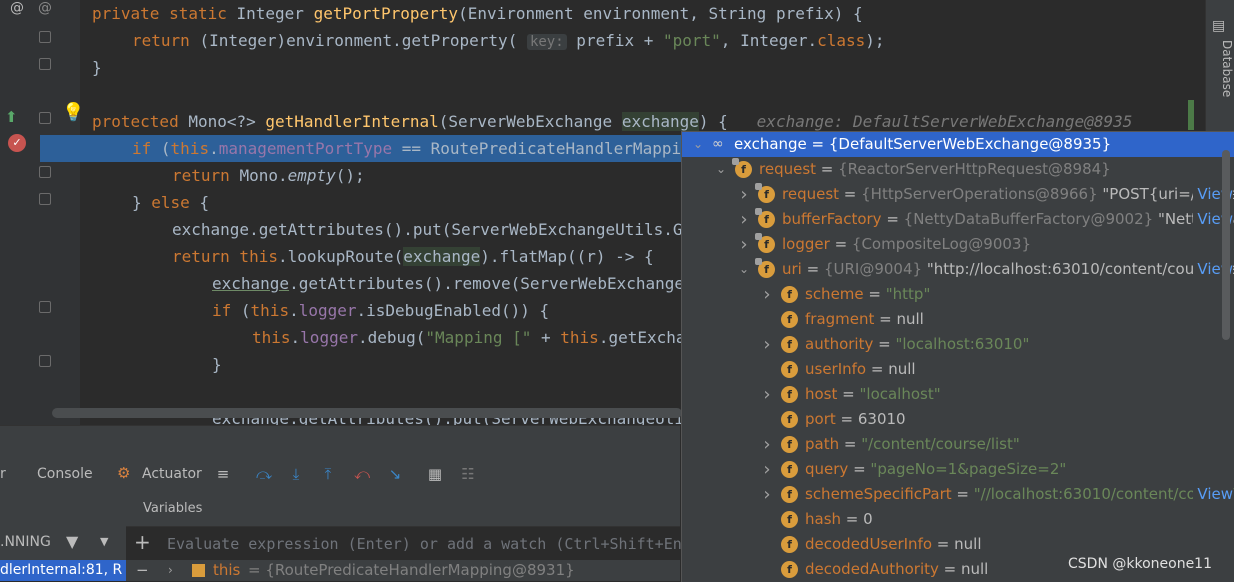  I want to click on code-line: if (this.logger.isDebugEnabled()) {, so click(380, 310).